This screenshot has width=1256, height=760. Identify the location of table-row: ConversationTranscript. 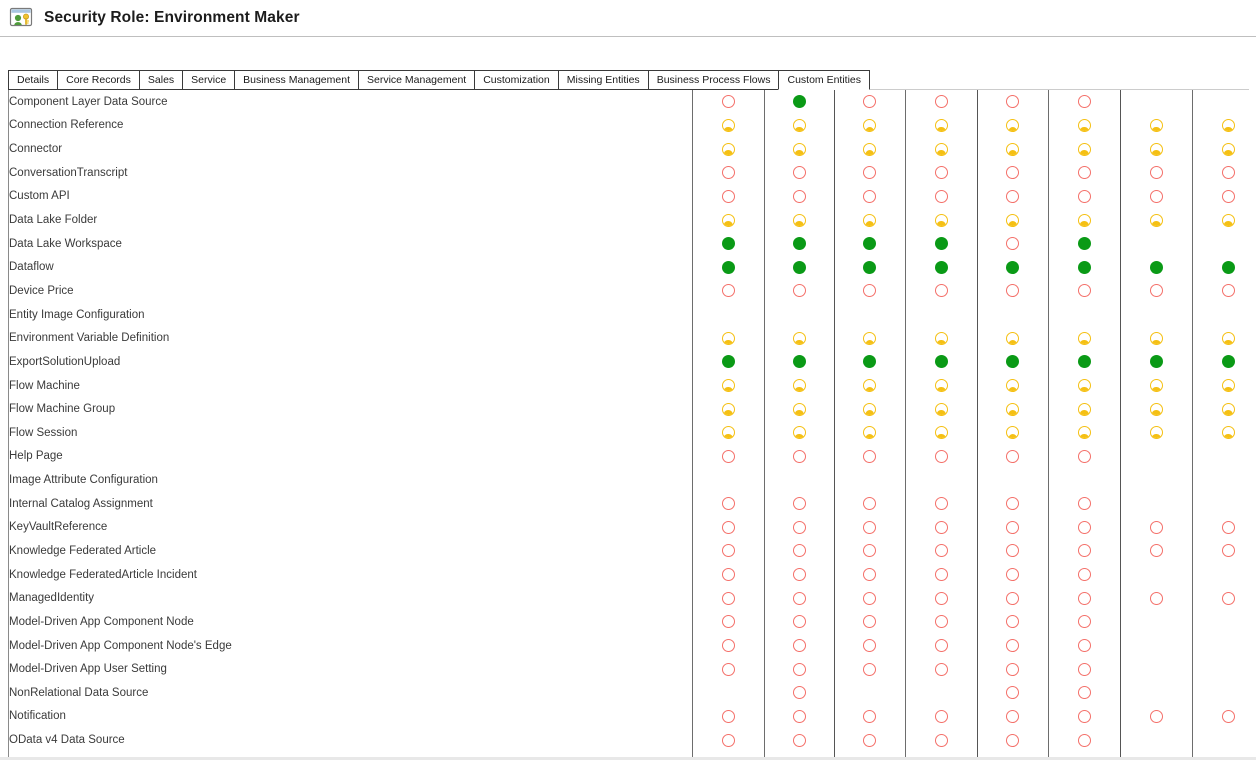
(629, 172).